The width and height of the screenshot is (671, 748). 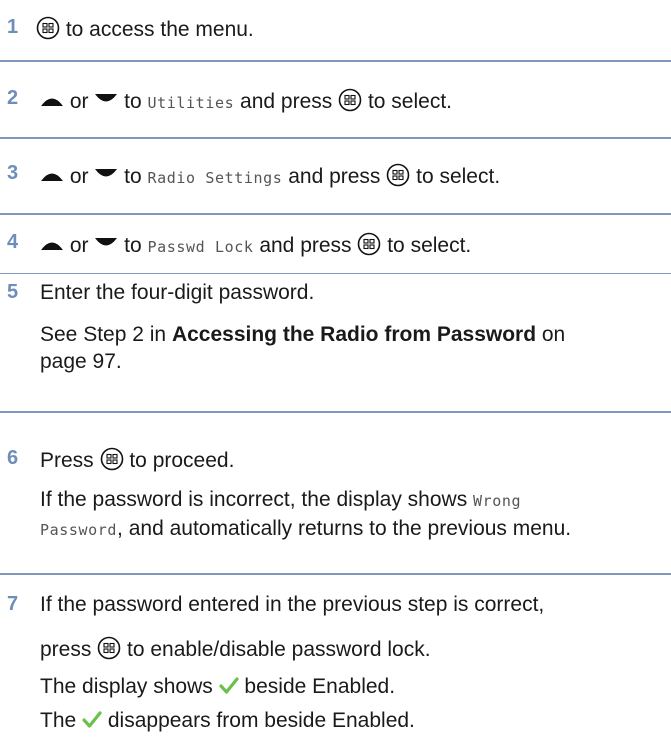 What do you see at coordinates (61, 720) in the screenshot?
I see `result-text: The` at bounding box center [61, 720].